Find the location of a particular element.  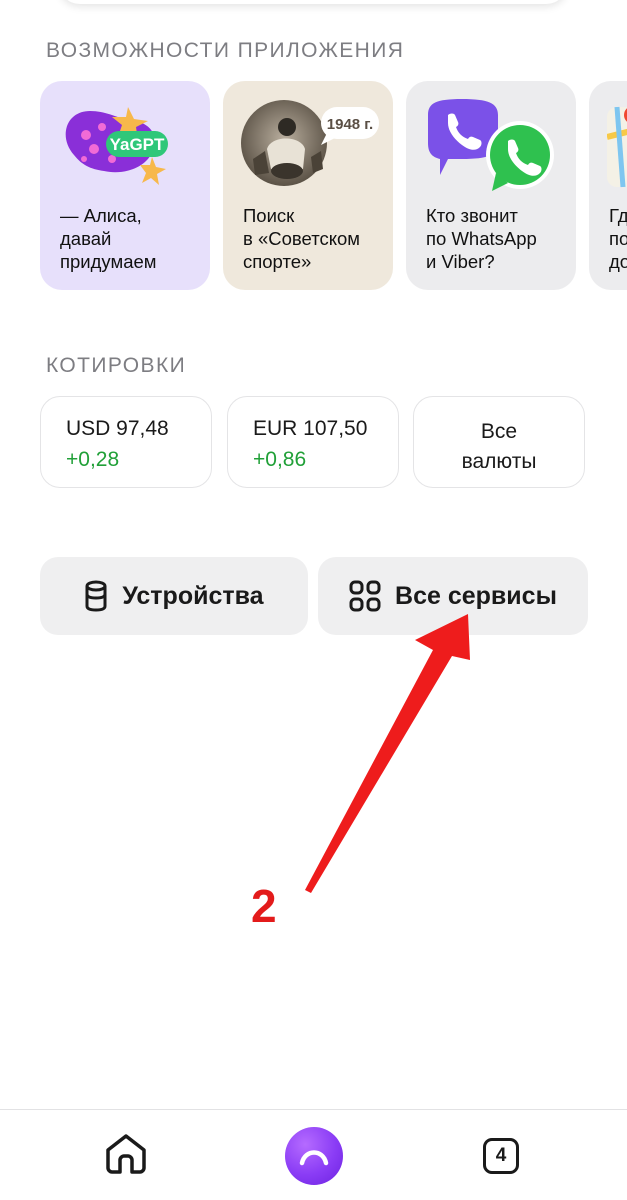

features-section-title: ВОЗМОЖНОСТИ ПРИЛОЖЕНИЯ is located at coordinates (225, 50).